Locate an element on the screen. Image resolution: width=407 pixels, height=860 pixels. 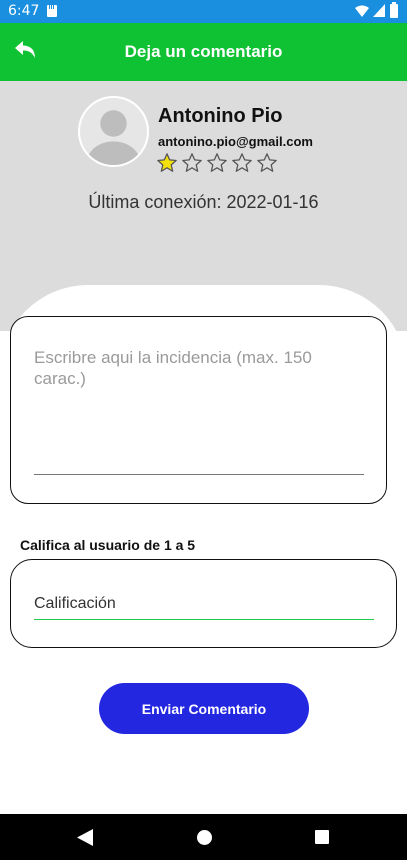
status-bar: 6:47 is located at coordinates (203, 11).